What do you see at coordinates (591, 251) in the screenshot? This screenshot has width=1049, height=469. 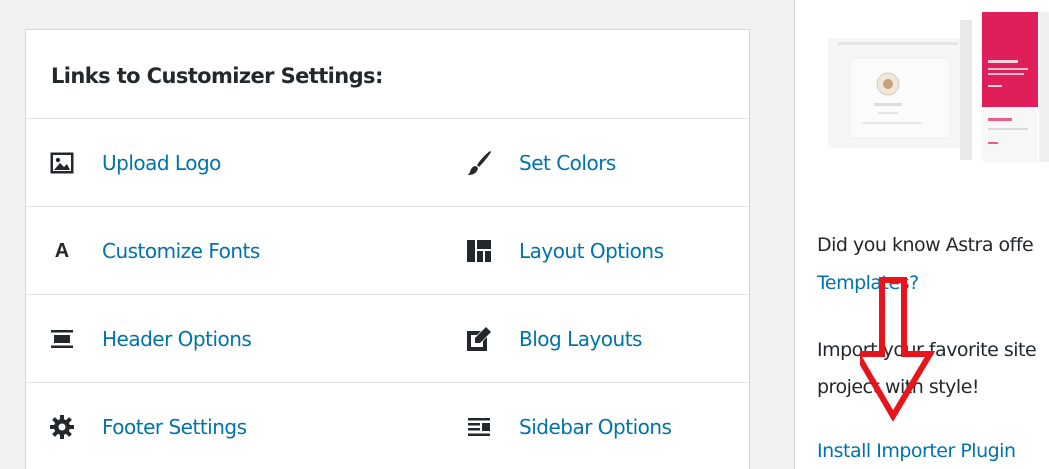 I see `layout-options-label: Layout Options` at bounding box center [591, 251].